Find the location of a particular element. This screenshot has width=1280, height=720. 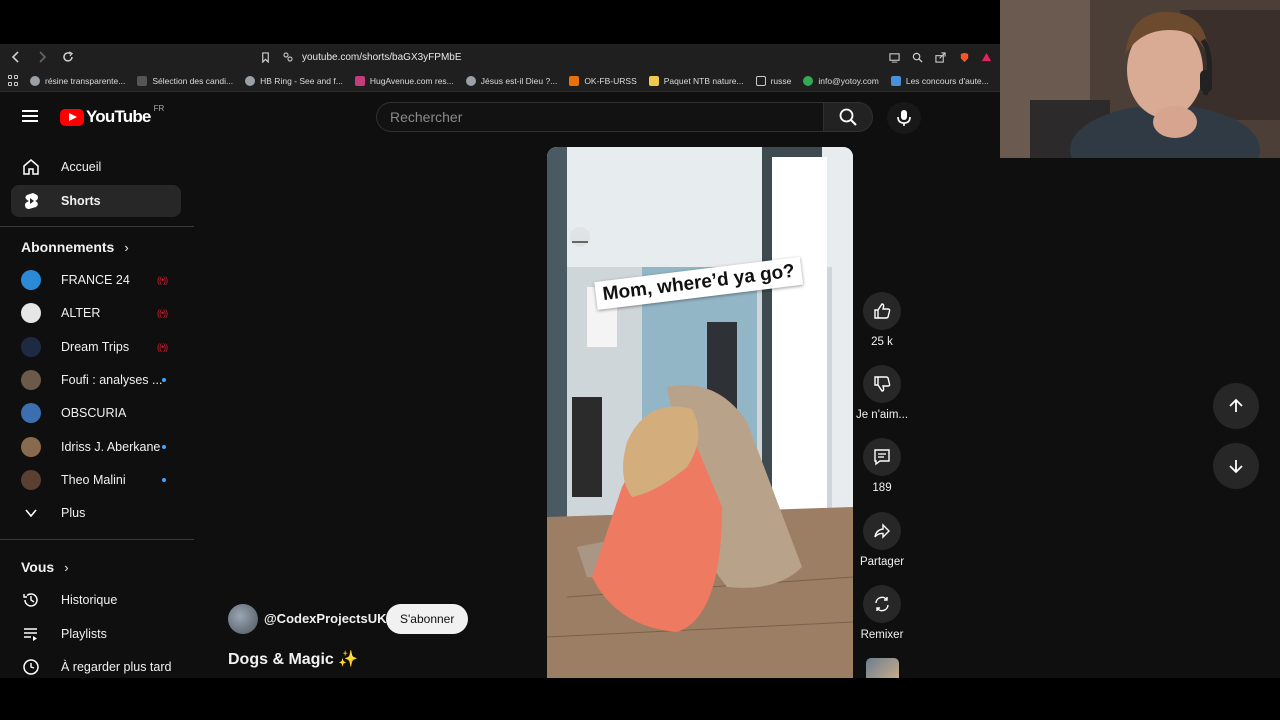

remix-label: Remixer is located at coordinates (882, 635).